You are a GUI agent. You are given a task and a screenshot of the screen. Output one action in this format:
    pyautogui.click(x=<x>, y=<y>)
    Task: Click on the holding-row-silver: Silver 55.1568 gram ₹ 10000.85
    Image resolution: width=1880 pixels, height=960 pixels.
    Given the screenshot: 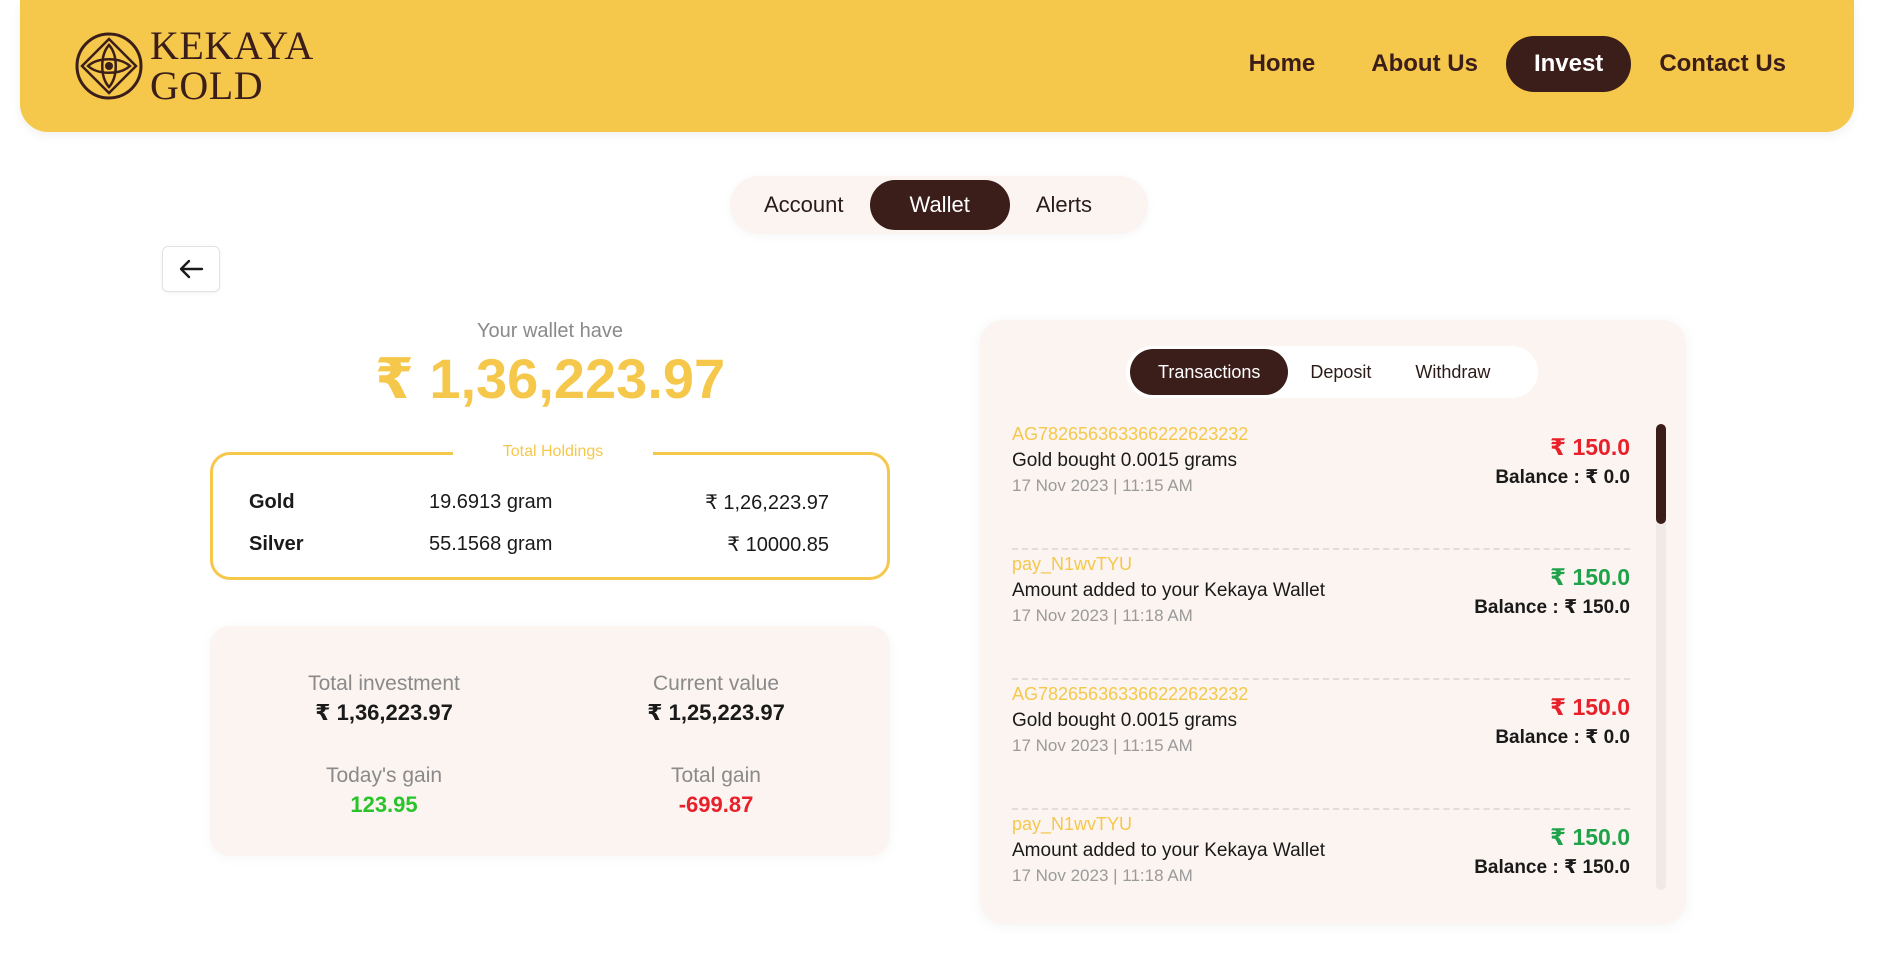 What is the action you would take?
    pyautogui.click(x=539, y=544)
    